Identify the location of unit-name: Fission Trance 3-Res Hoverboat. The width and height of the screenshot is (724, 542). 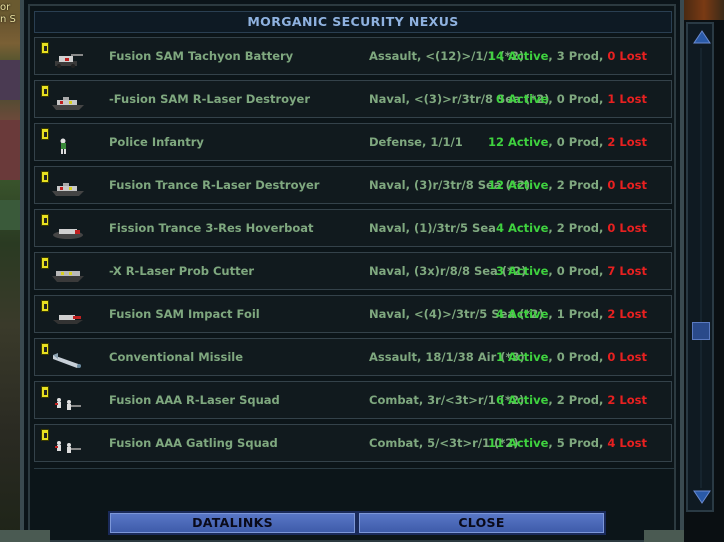
(211, 228).